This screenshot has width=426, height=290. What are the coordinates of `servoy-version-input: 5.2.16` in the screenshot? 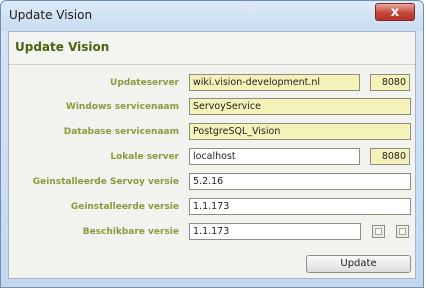 It's located at (300, 181).